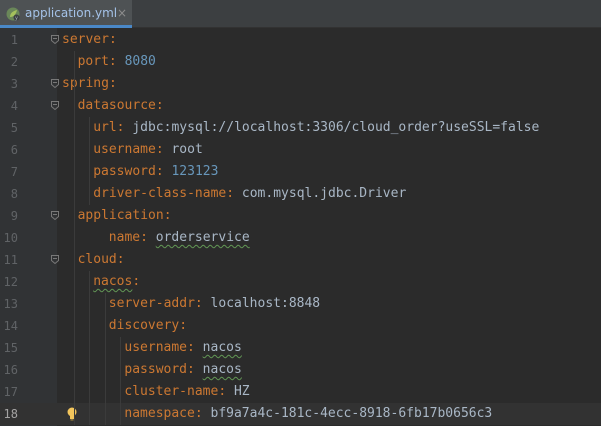  I want to click on yaml-key: nacos, so click(113, 281).